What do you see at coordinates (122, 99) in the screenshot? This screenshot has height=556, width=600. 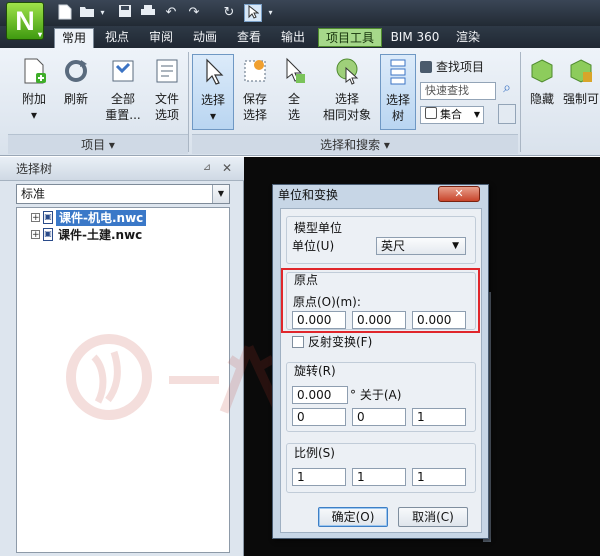 I see `reset-all-label-line1: 全部` at bounding box center [122, 99].